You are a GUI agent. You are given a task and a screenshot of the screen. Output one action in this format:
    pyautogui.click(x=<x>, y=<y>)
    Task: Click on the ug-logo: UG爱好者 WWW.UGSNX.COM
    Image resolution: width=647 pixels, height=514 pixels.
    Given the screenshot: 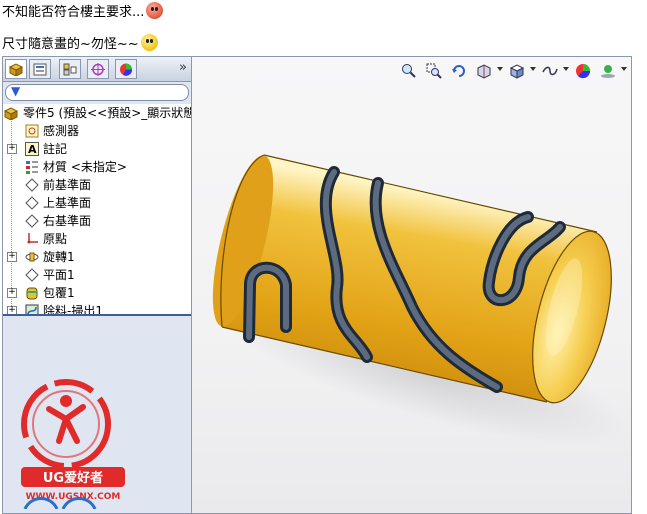 What is the action you would take?
    pyautogui.click(x=71, y=444)
    